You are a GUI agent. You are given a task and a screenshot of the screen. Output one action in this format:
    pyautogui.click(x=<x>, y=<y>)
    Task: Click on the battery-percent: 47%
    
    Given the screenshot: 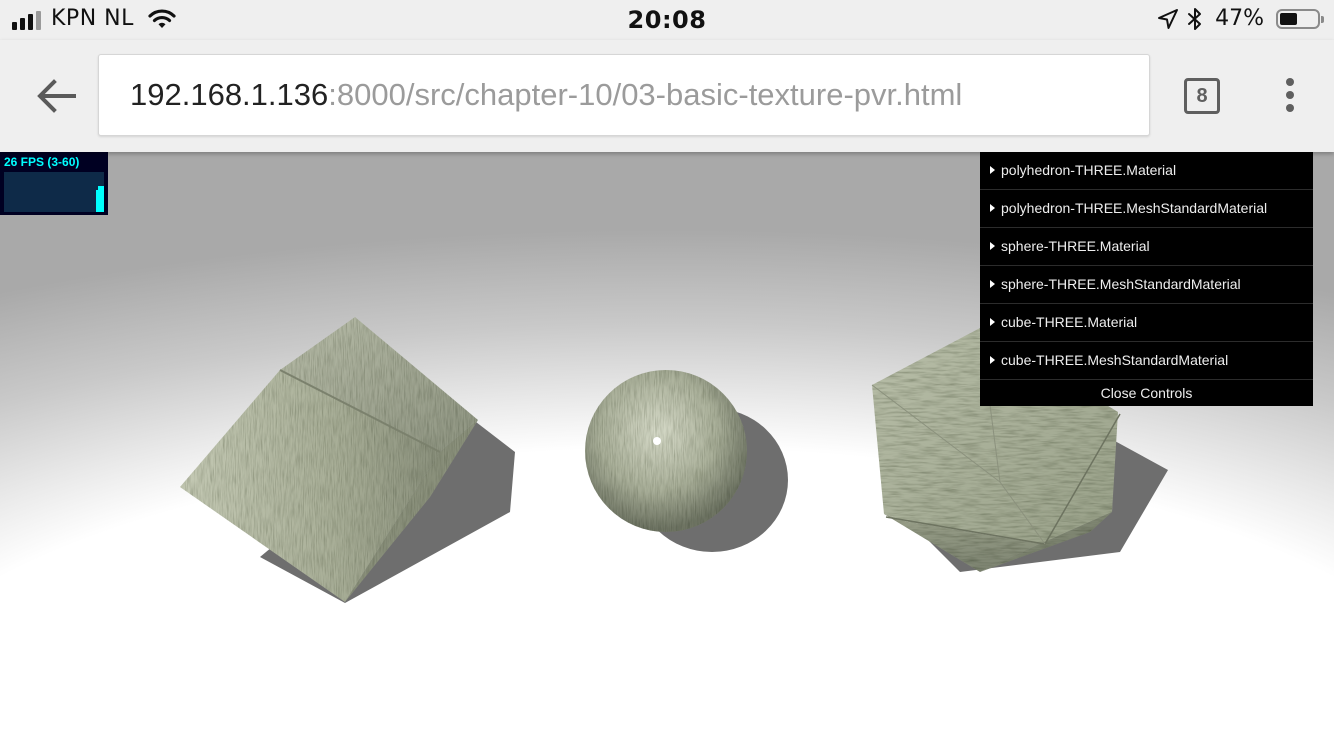 What is the action you would take?
    pyautogui.click(x=1239, y=18)
    